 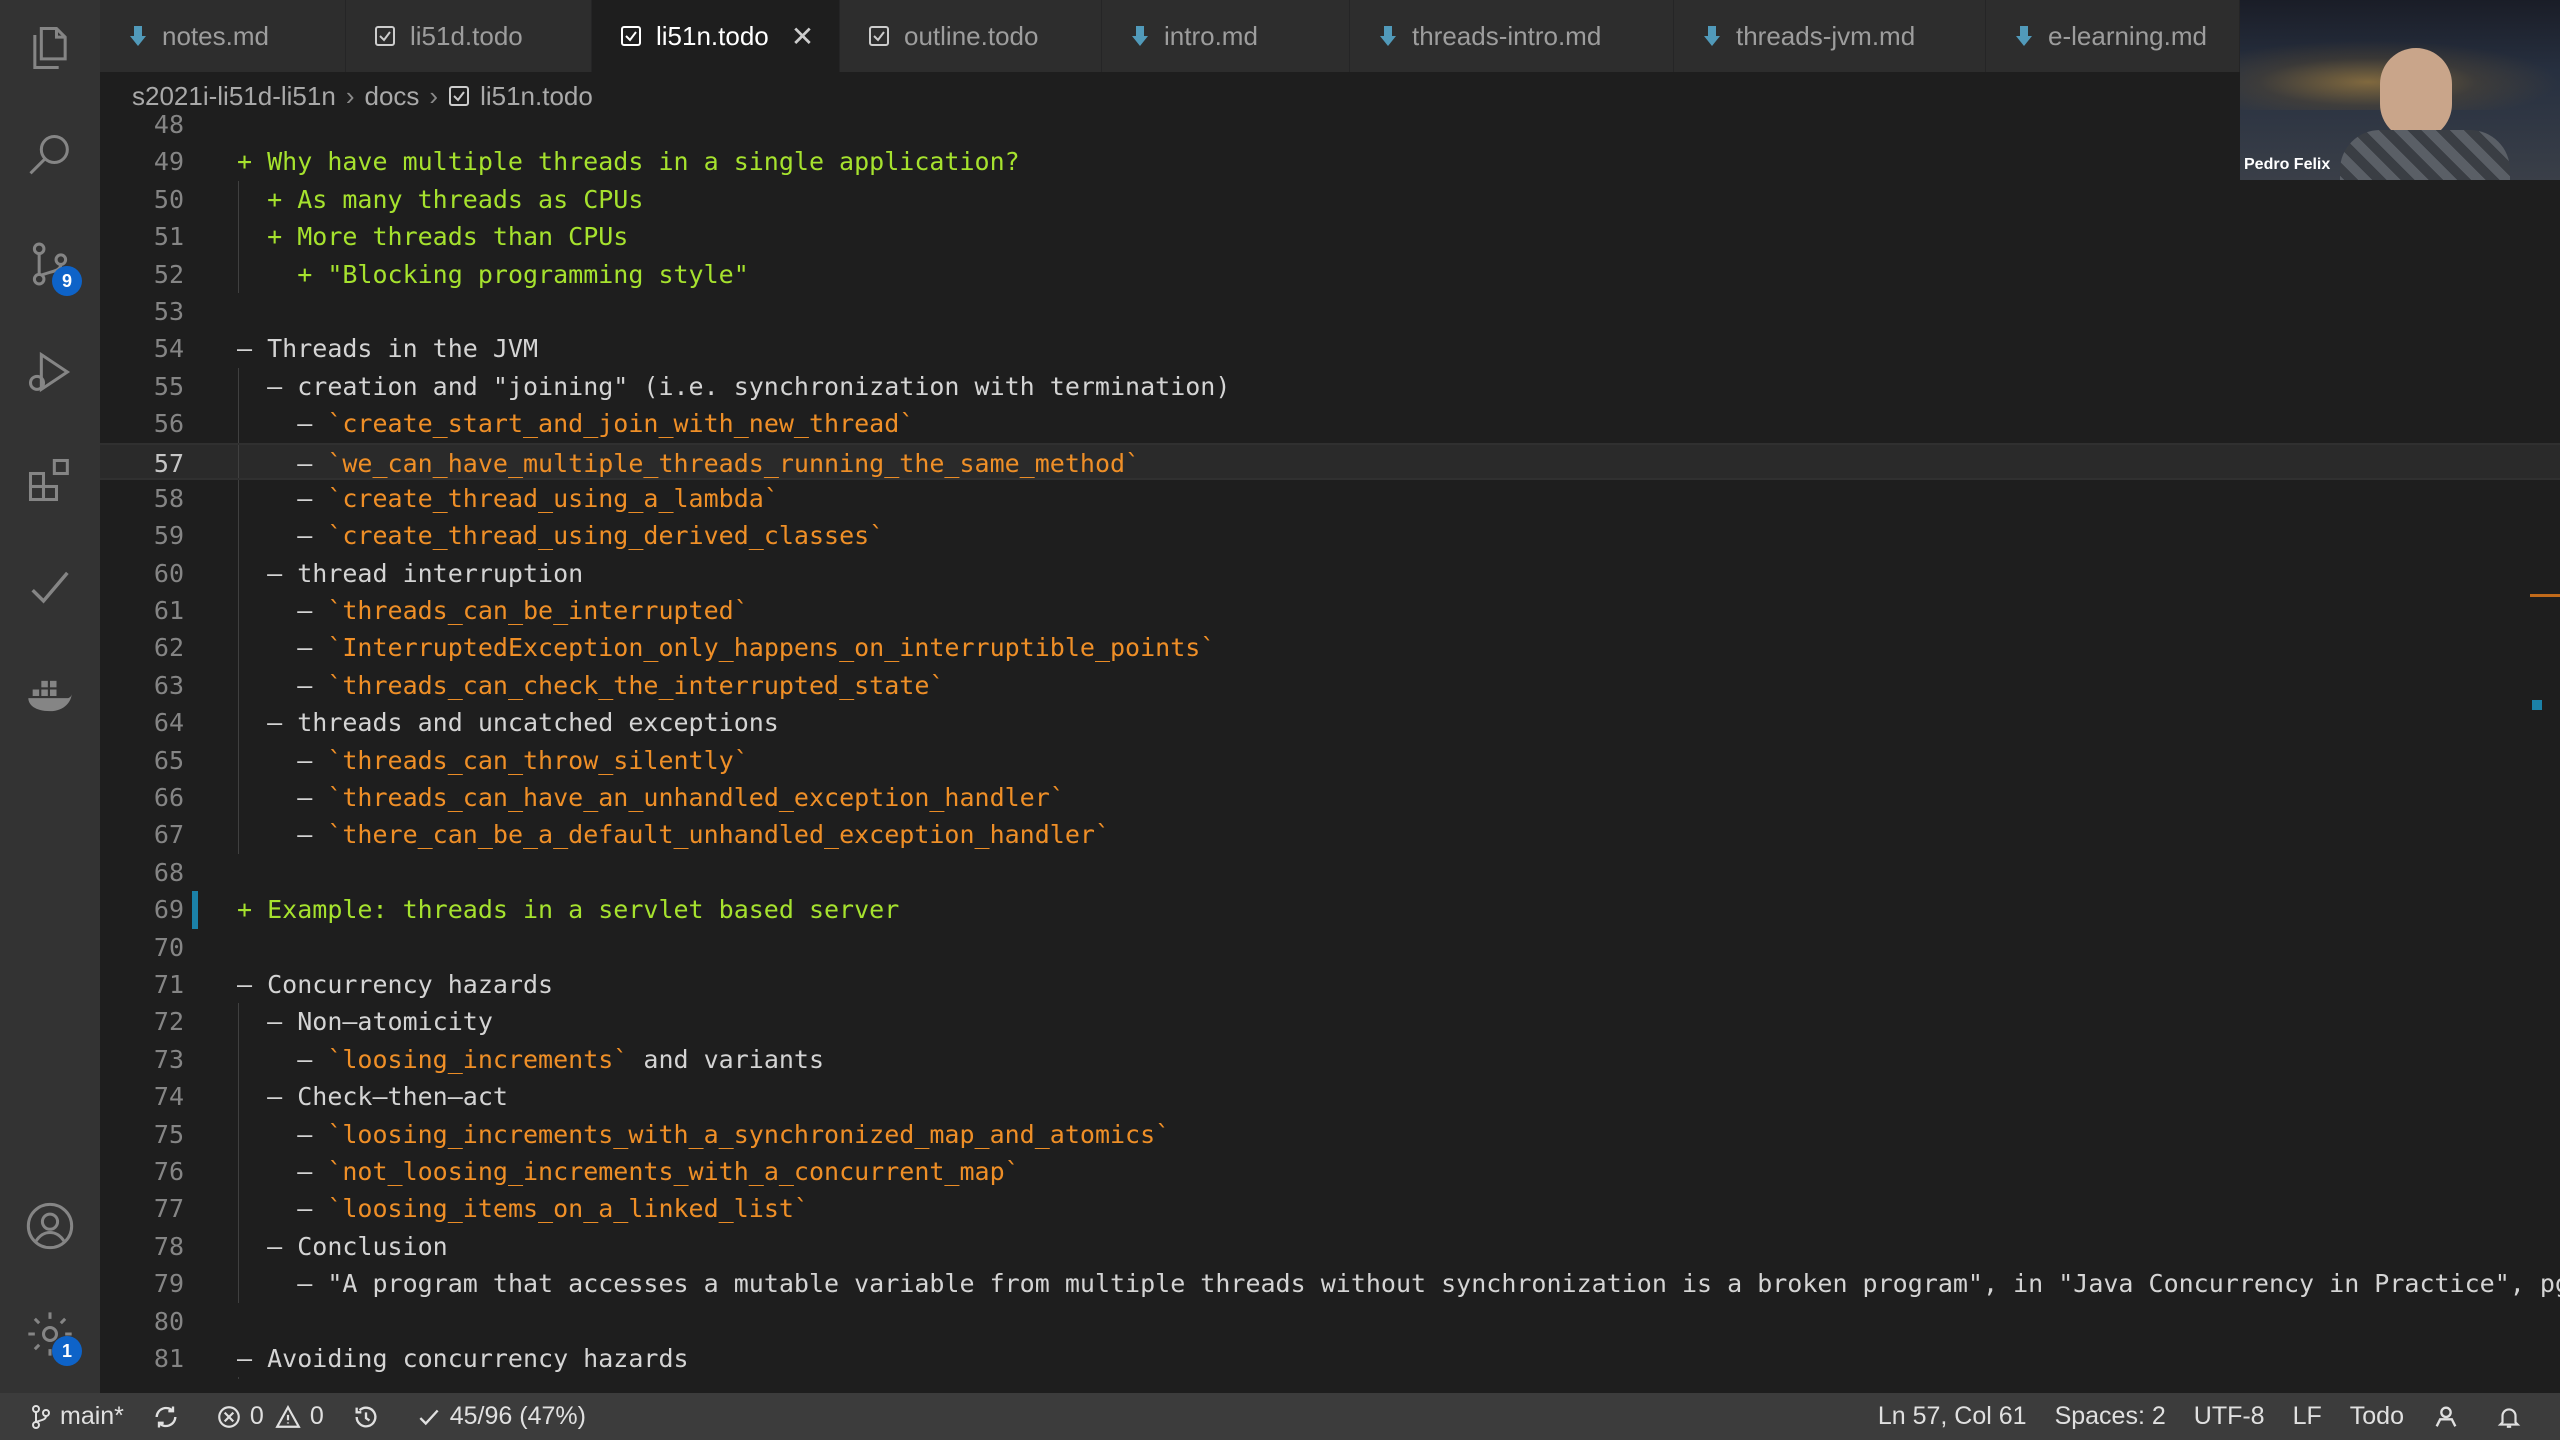 What do you see at coordinates (142, 1134) in the screenshot?
I see `line-number: 75` at bounding box center [142, 1134].